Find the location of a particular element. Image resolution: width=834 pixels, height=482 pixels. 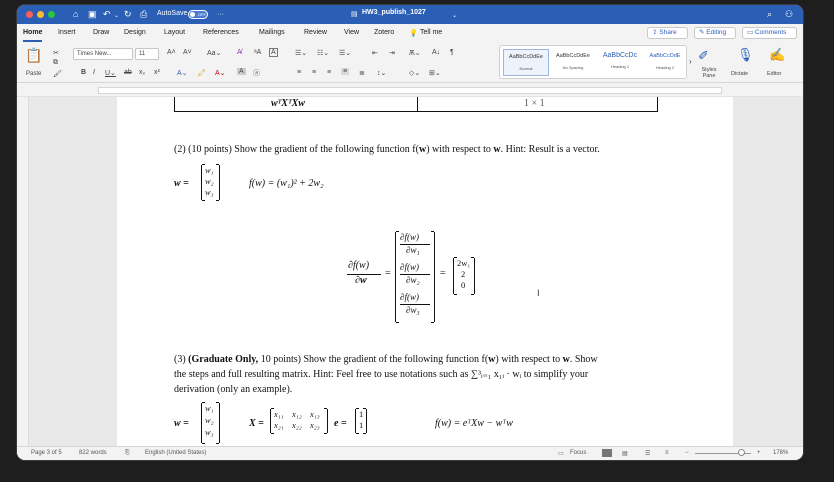

text-effects-icon: A⌄ is located at coordinates (182, 73).